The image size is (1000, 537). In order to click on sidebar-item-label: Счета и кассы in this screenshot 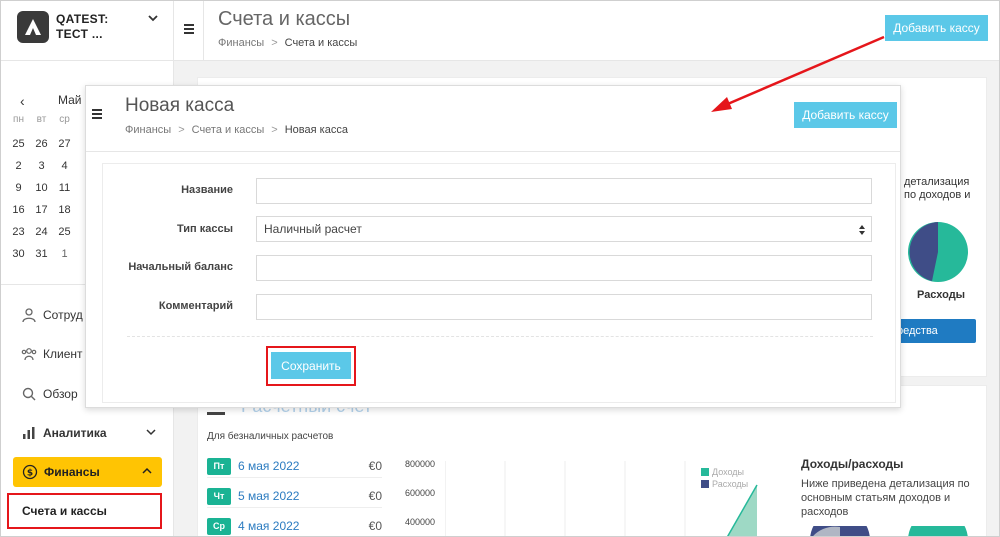, I will do `click(64, 511)`.